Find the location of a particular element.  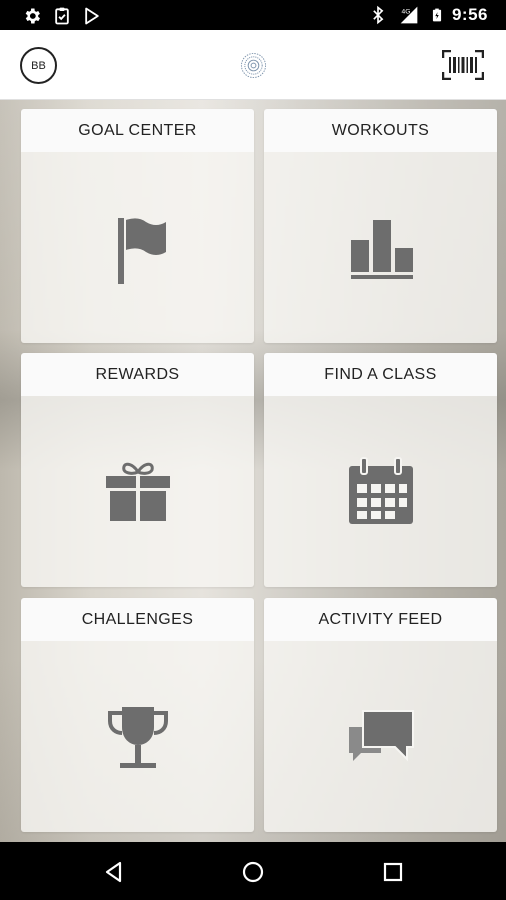

bluetooth-icon is located at coordinates (378, 15).